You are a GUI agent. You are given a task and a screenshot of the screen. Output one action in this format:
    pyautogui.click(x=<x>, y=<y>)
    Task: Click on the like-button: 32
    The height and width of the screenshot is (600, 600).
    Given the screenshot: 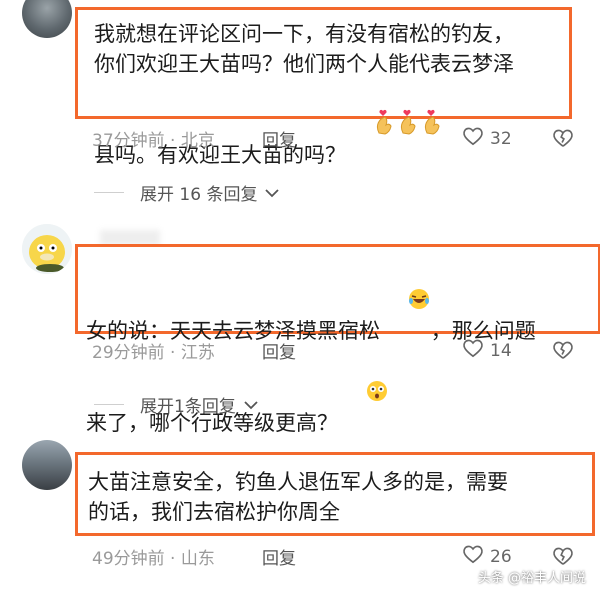 What is the action you would take?
    pyautogui.click(x=487, y=138)
    